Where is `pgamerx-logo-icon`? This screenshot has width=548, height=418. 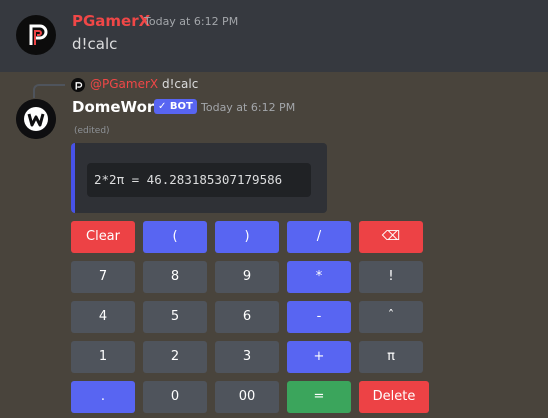
pgamerx-logo-icon is located at coordinates (38, 34).